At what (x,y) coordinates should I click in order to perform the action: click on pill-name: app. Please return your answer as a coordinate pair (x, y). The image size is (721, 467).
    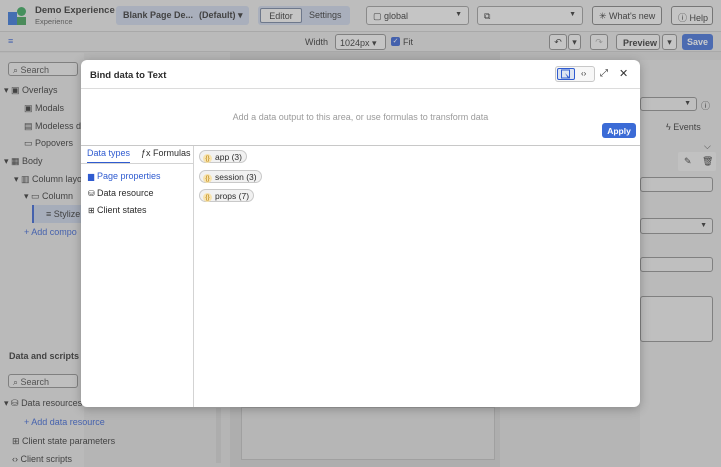
    Looking at the image, I should click on (222, 157).